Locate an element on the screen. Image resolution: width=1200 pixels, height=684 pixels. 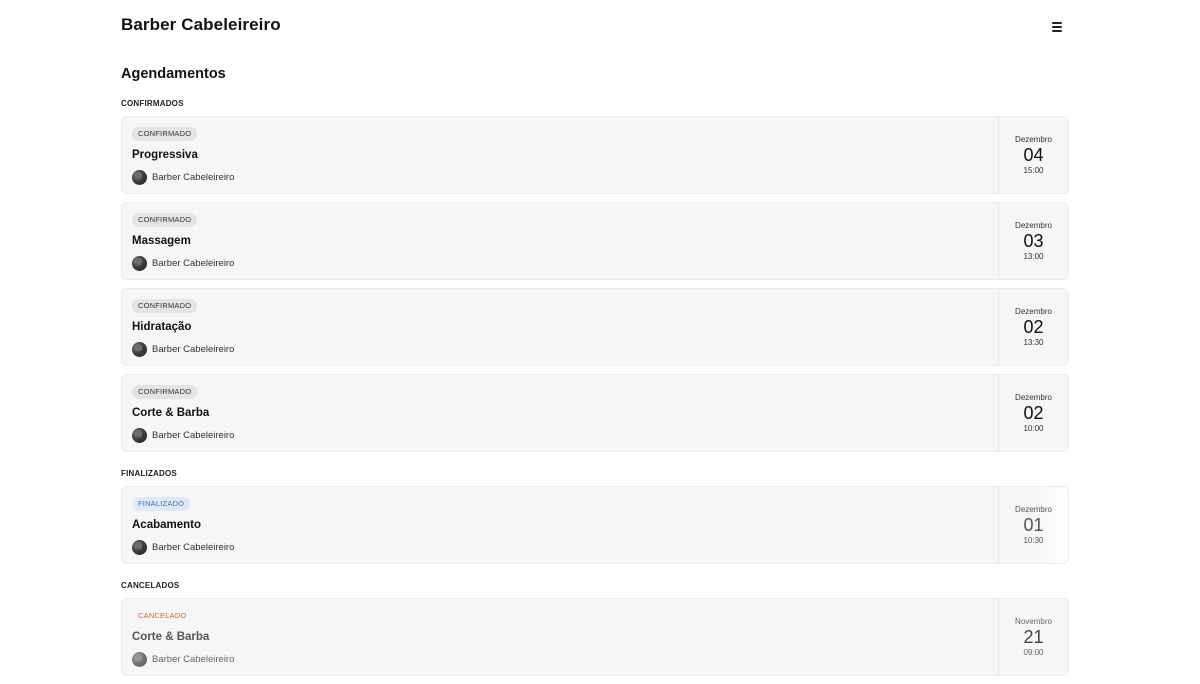
booking-time: 10:30 is located at coordinates (1033, 540).